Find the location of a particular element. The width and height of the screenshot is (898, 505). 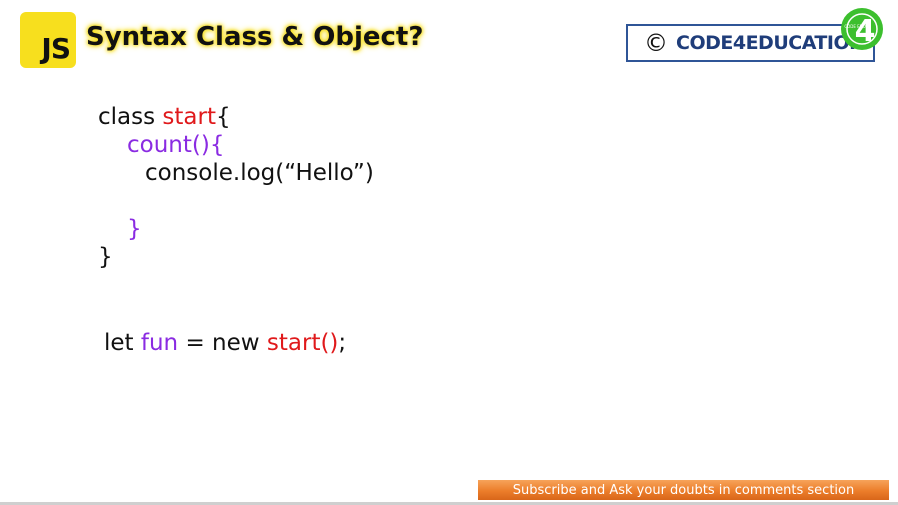

brand-box: © CODE4EDUCATION is located at coordinates (750, 43).